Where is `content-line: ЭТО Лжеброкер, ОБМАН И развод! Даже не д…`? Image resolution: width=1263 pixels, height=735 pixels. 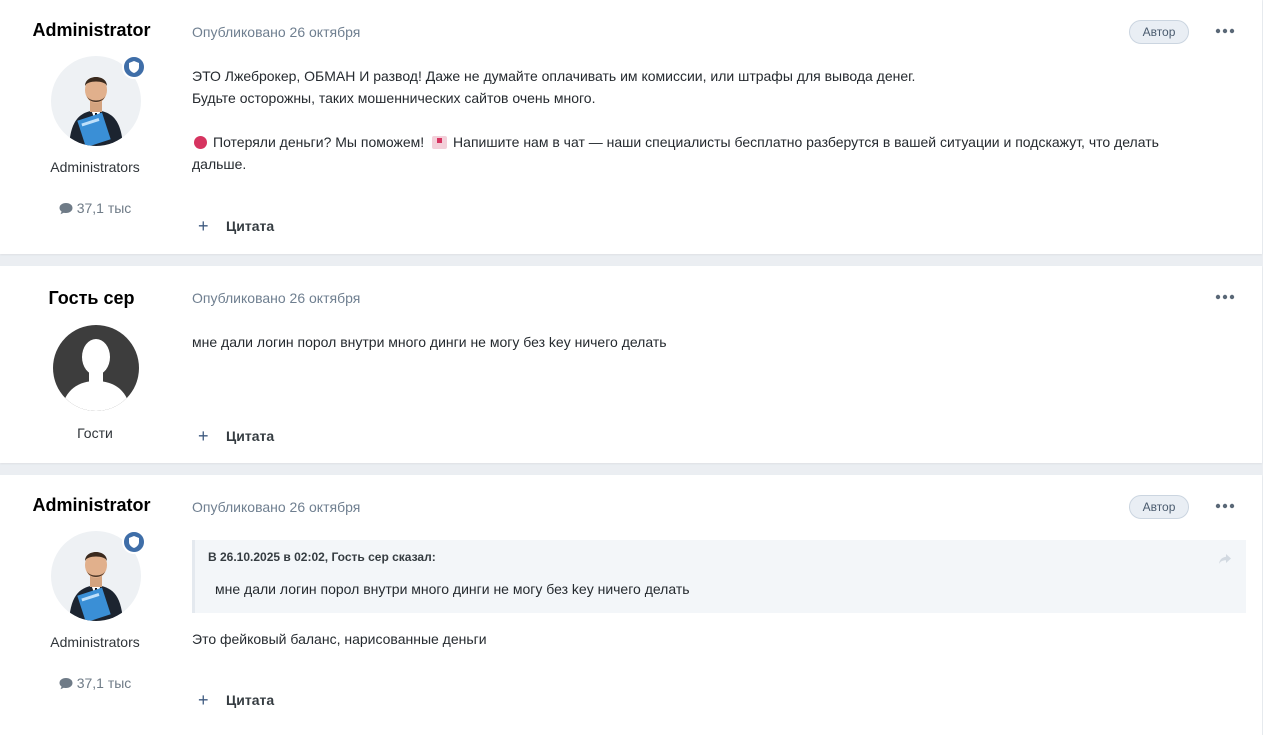
content-line: ЭТО Лжеброкер, ОБМАН И развод! Даже не д… is located at coordinates (554, 76).